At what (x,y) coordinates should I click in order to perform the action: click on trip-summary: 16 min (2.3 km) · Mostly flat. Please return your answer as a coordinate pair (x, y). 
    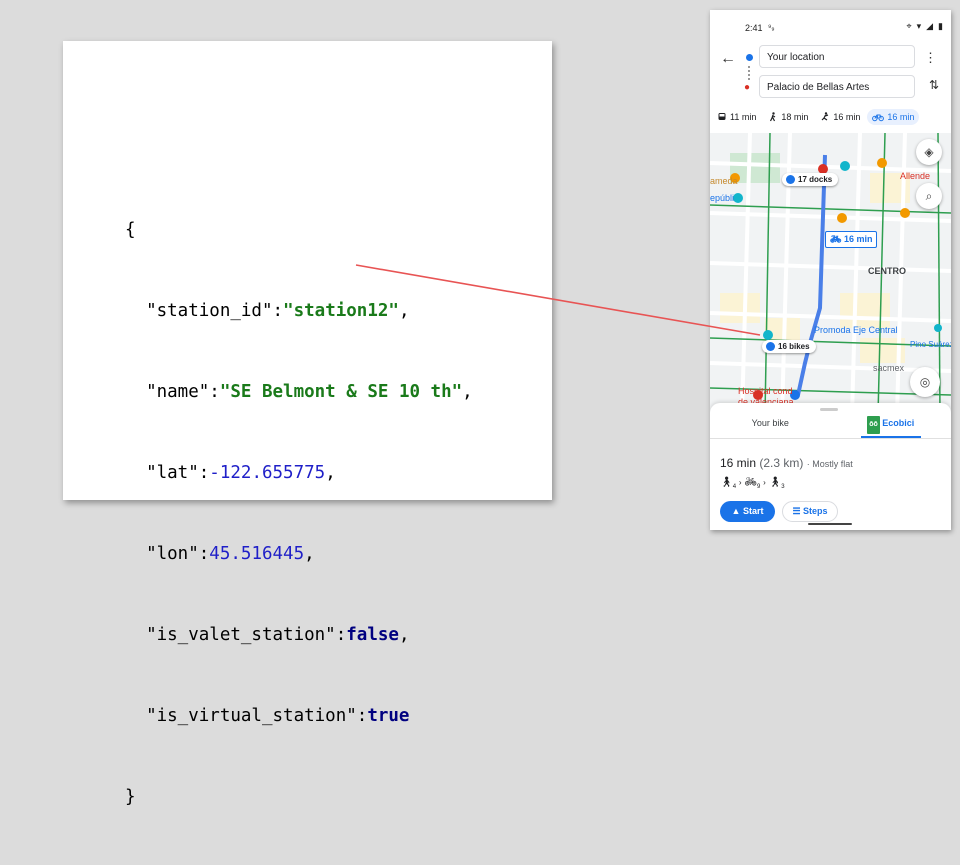
    Looking at the image, I should click on (786, 463).